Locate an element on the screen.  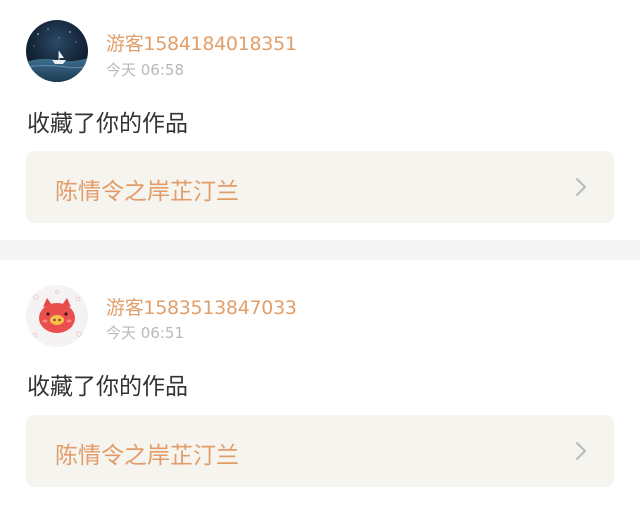
red-pig-avatar-icon is located at coordinates (57, 316).